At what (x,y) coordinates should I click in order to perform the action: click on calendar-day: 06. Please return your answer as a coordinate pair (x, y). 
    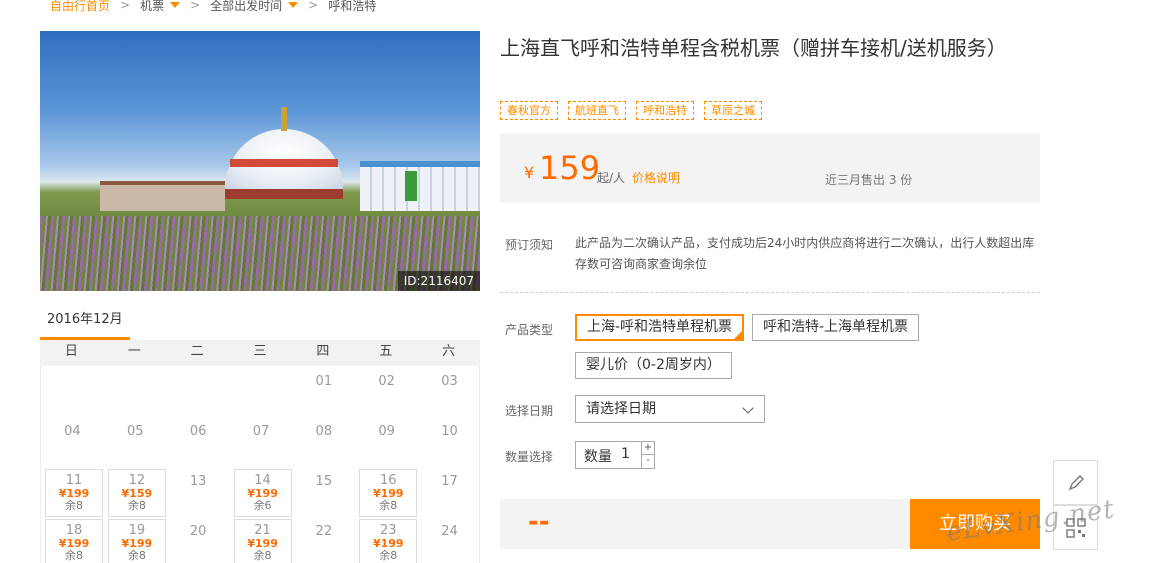
    Looking at the image, I should click on (198, 441).